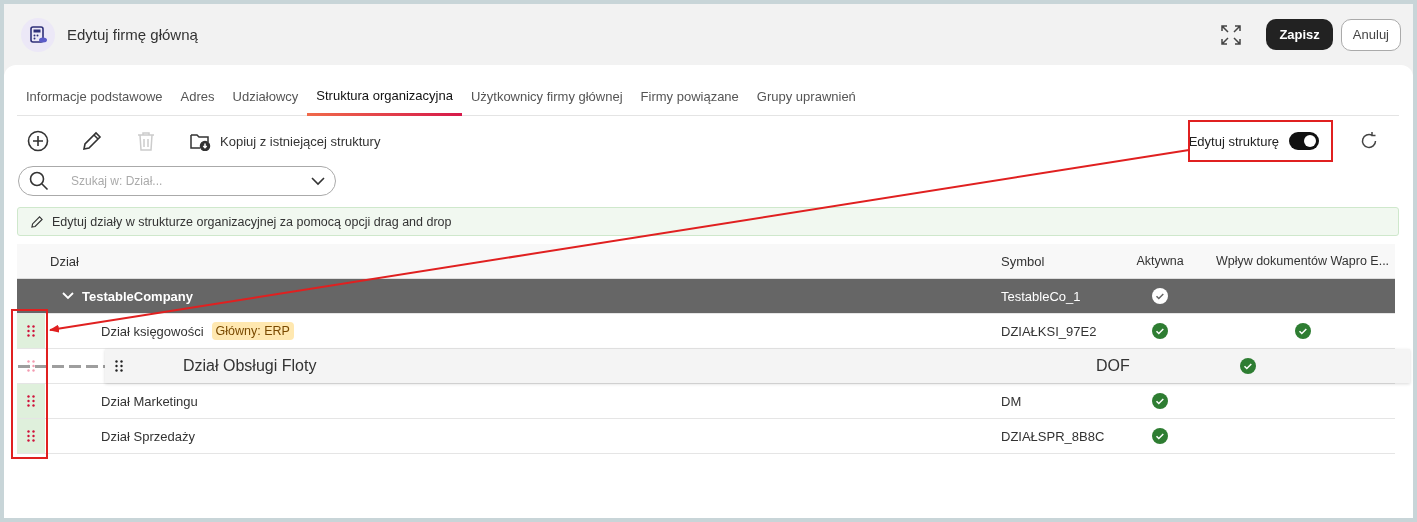 This screenshot has width=1417, height=522. I want to click on dragged-item-symbol: DOF, so click(1113, 366).